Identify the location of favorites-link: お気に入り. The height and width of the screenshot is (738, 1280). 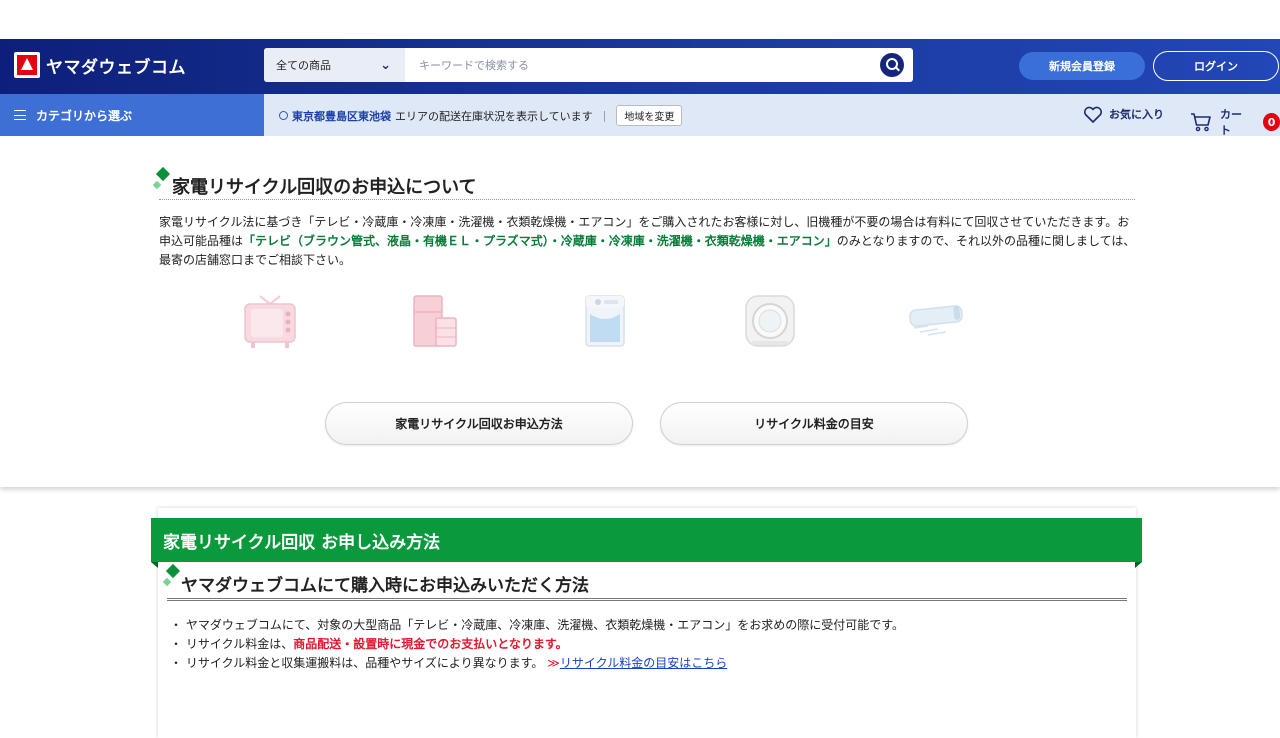
(1123, 114).